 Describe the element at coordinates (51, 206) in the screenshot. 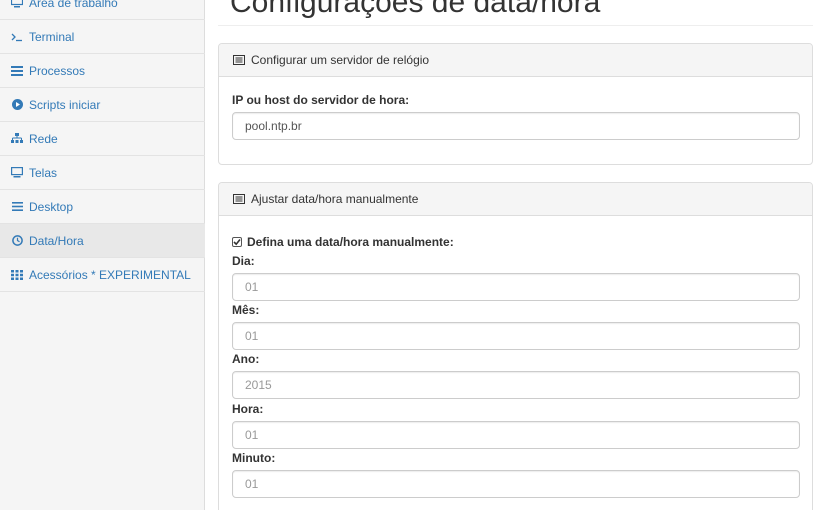

I see `sidebar-item-label: Desktop` at that location.